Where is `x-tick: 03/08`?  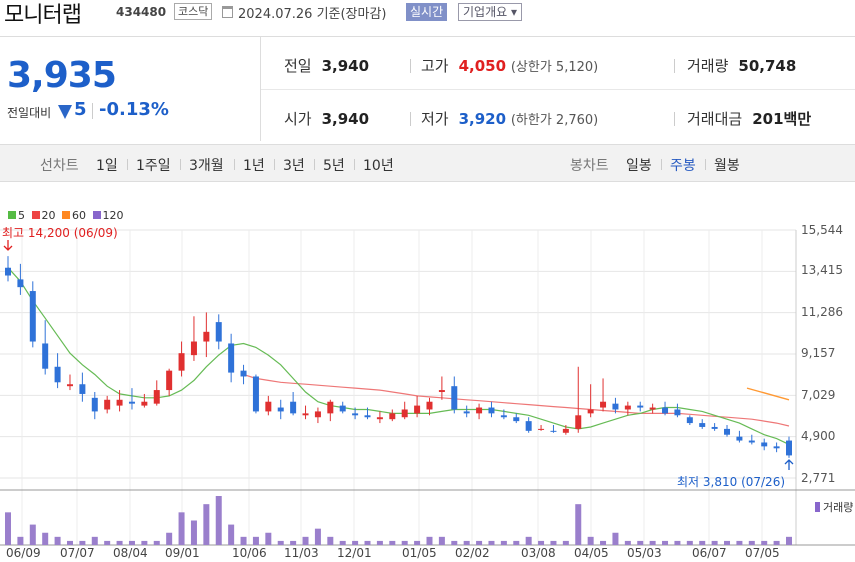
x-tick: 03/08 is located at coordinates (538, 553).